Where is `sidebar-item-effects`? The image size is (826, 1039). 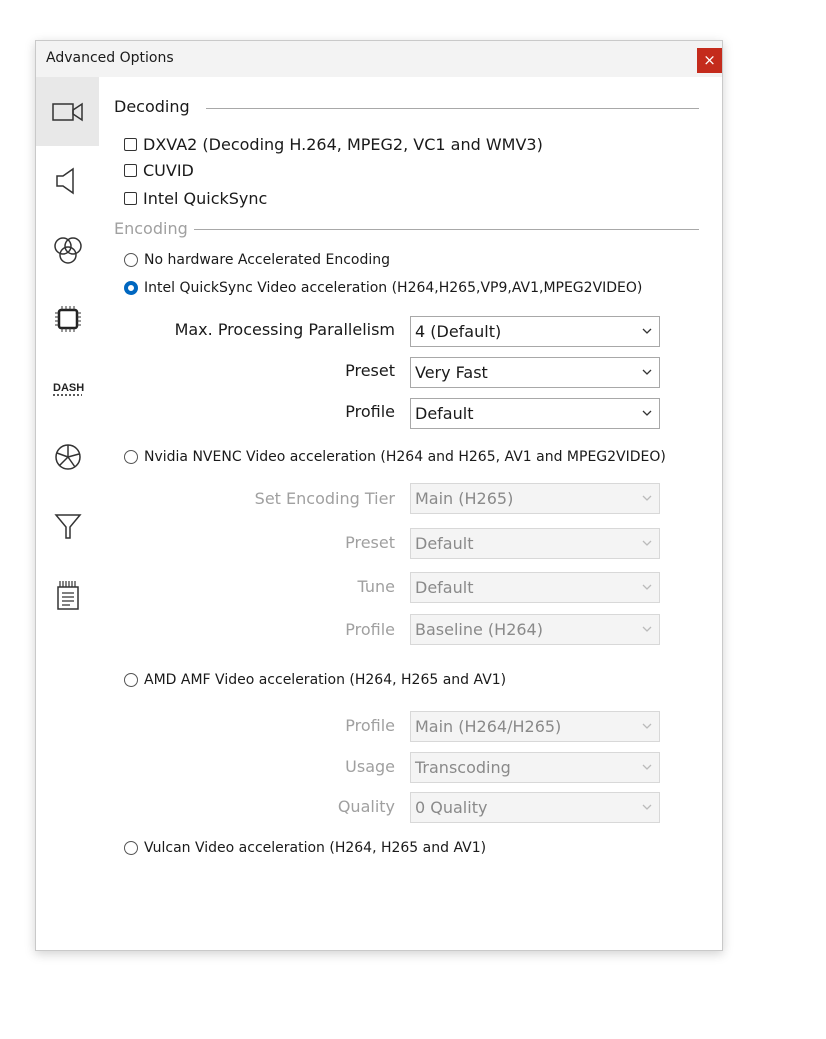 sidebar-item-effects is located at coordinates (67, 456).